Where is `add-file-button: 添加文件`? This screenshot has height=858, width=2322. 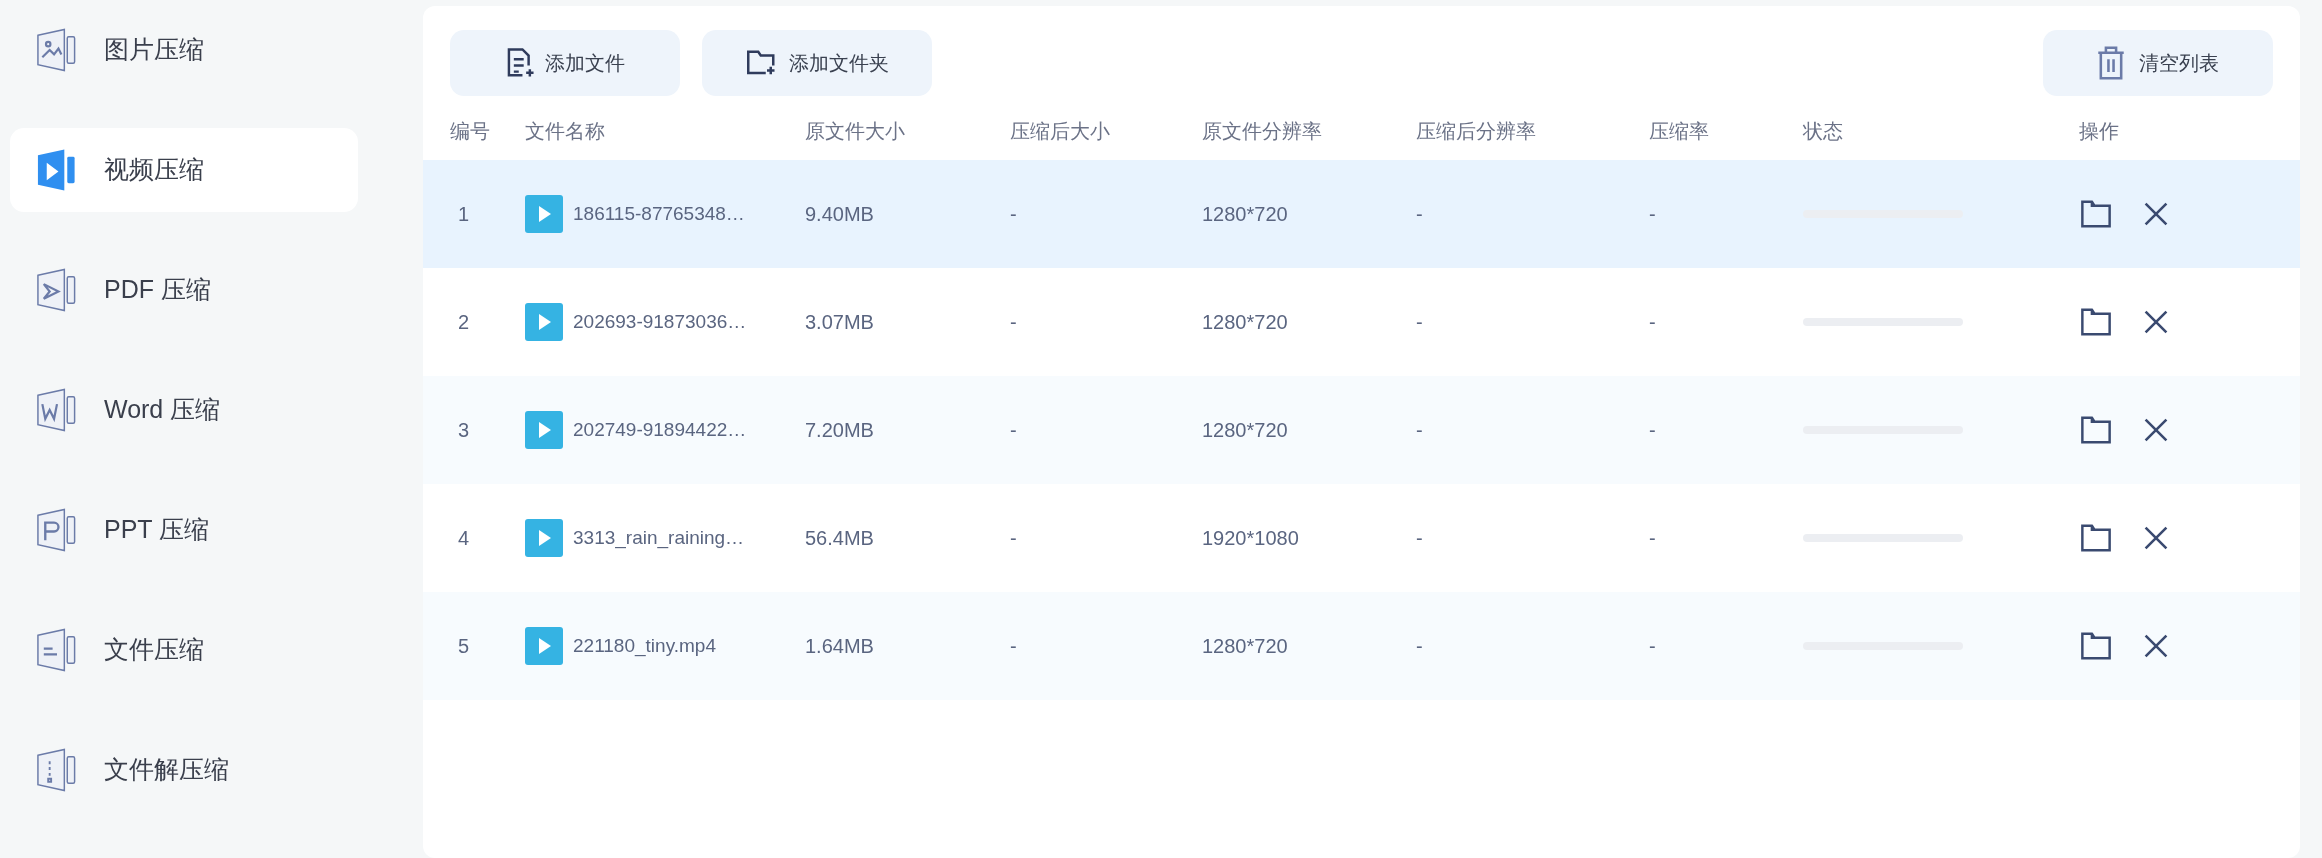
add-file-button: 添加文件 is located at coordinates (565, 63).